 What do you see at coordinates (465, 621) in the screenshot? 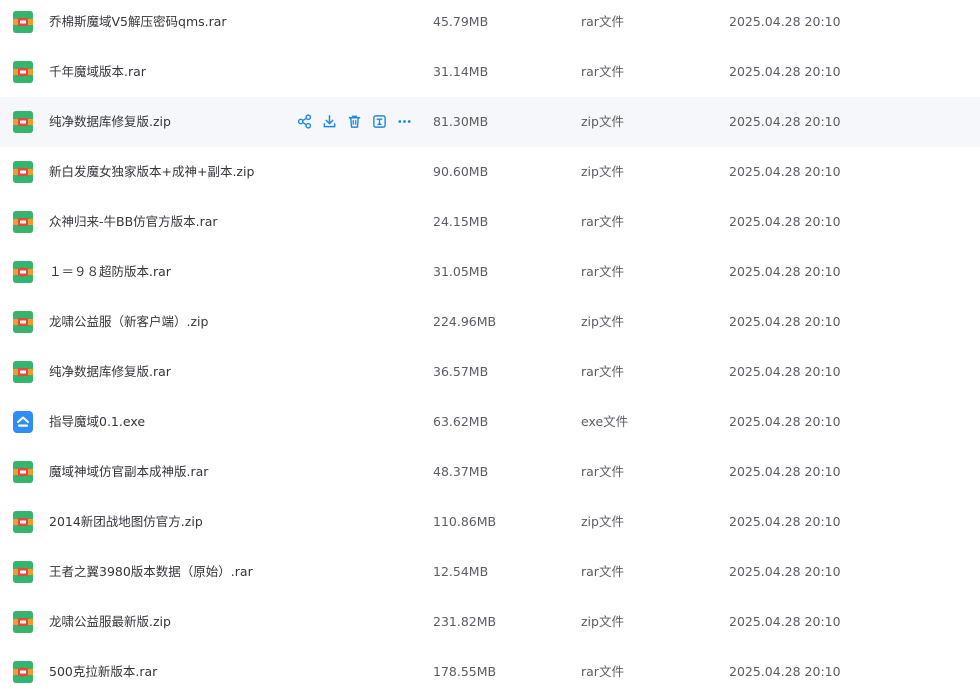
I see `file-size: 231.82MB` at bounding box center [465, 621].